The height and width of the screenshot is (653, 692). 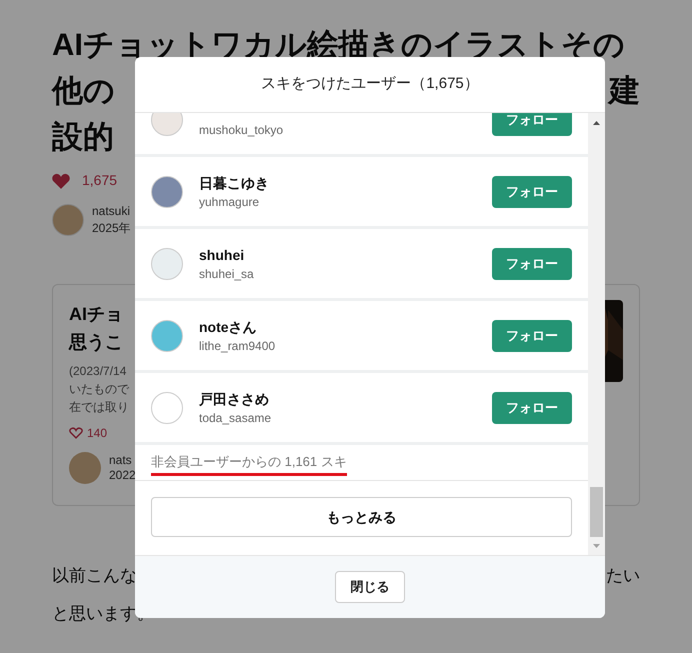 What do you see at coordinates (249, 464) in the screenshot?
I see `guest-like-count: 非会員ユーザーからの 1,161 スキ` at bounding box center [249, 464].